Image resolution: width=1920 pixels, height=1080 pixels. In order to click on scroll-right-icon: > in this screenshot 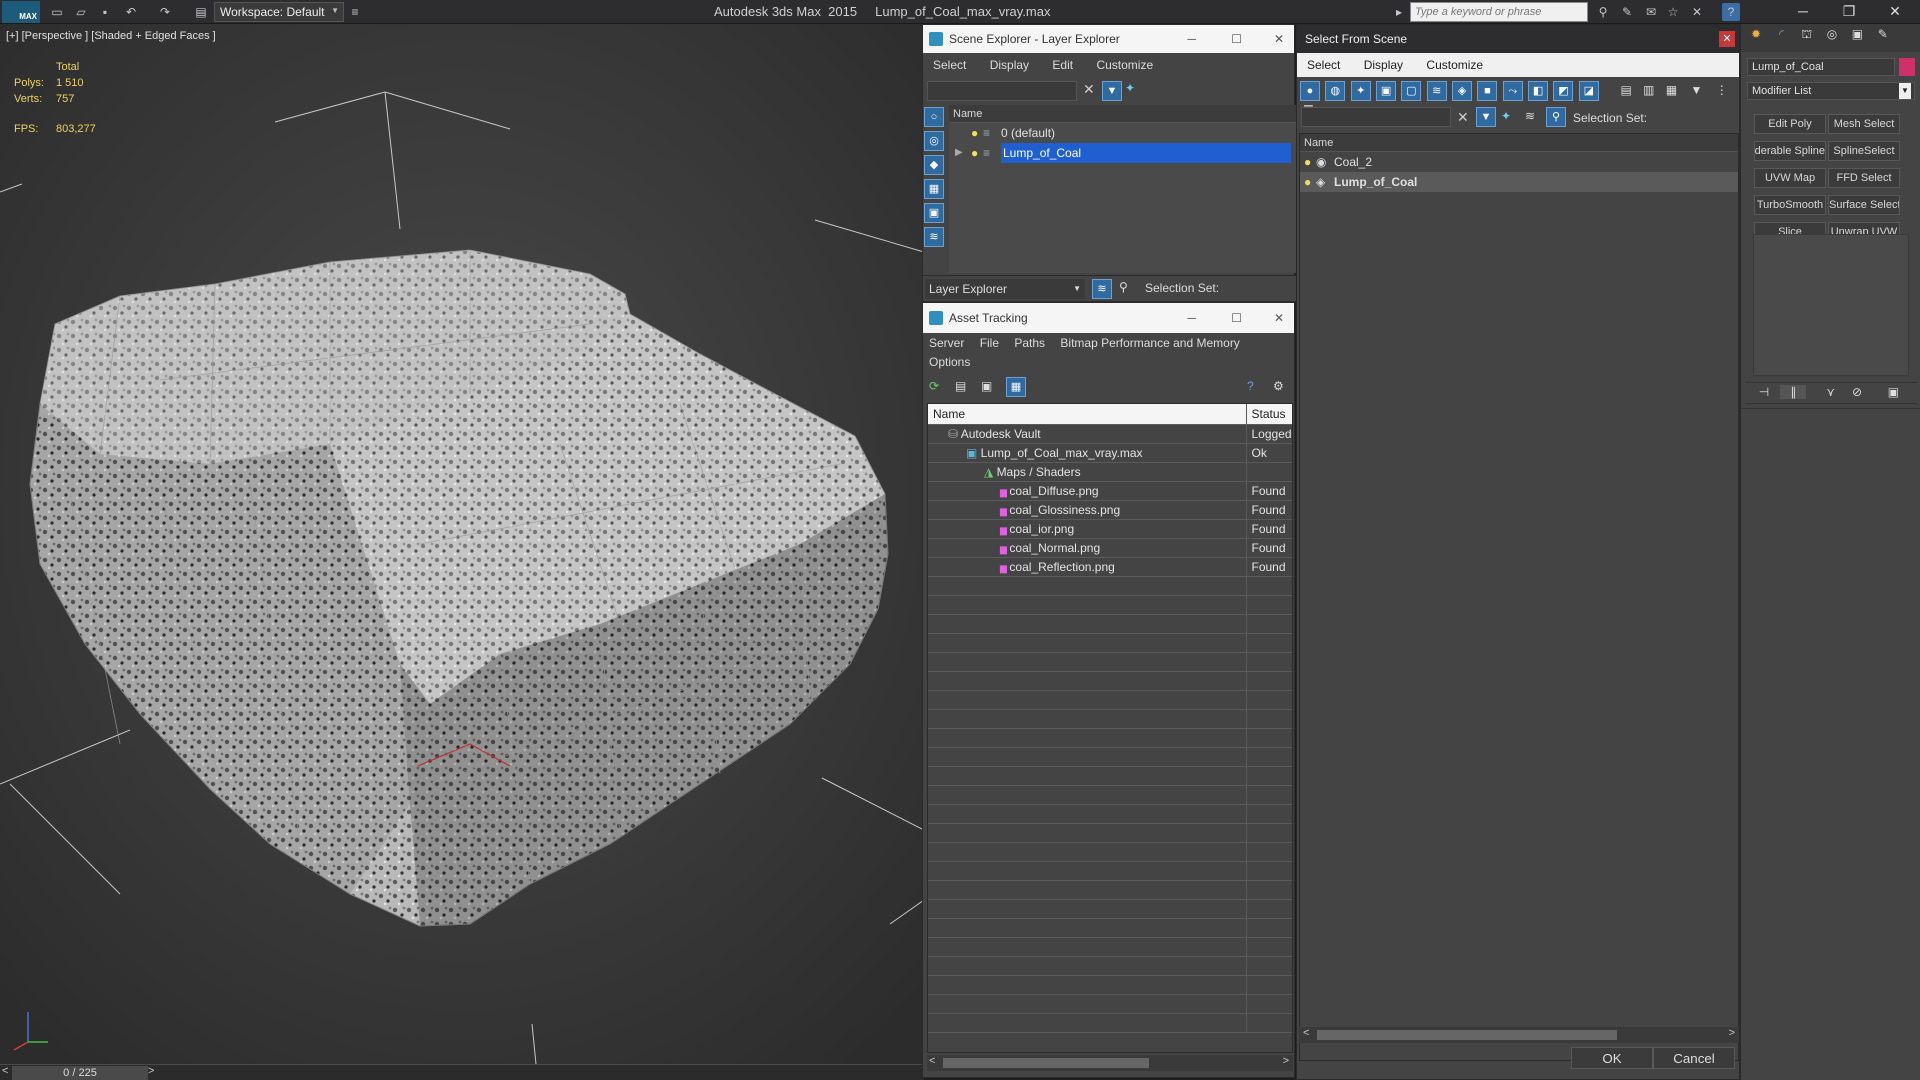, I will do `click(1732, 1033)`.